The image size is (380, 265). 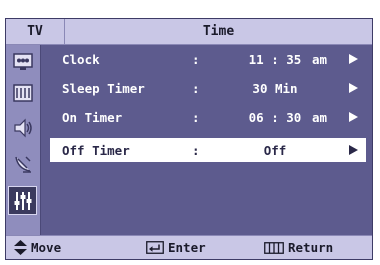 I want to click on off-timer-colon: :, so click(x=196, y=150).